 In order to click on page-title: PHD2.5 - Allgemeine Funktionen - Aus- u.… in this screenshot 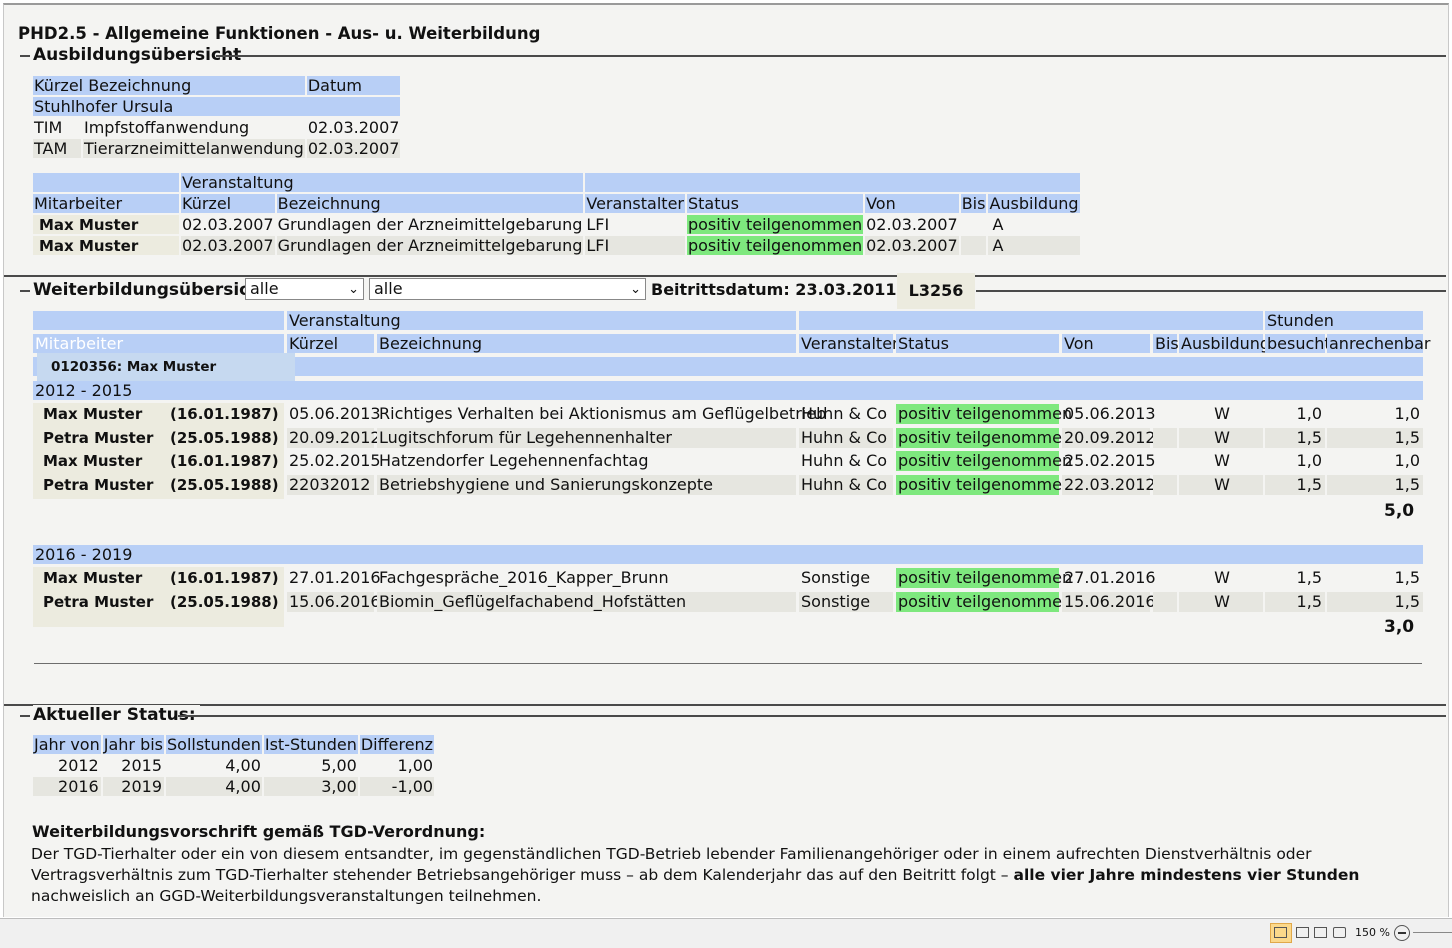, I will do `click(279, 33)`.